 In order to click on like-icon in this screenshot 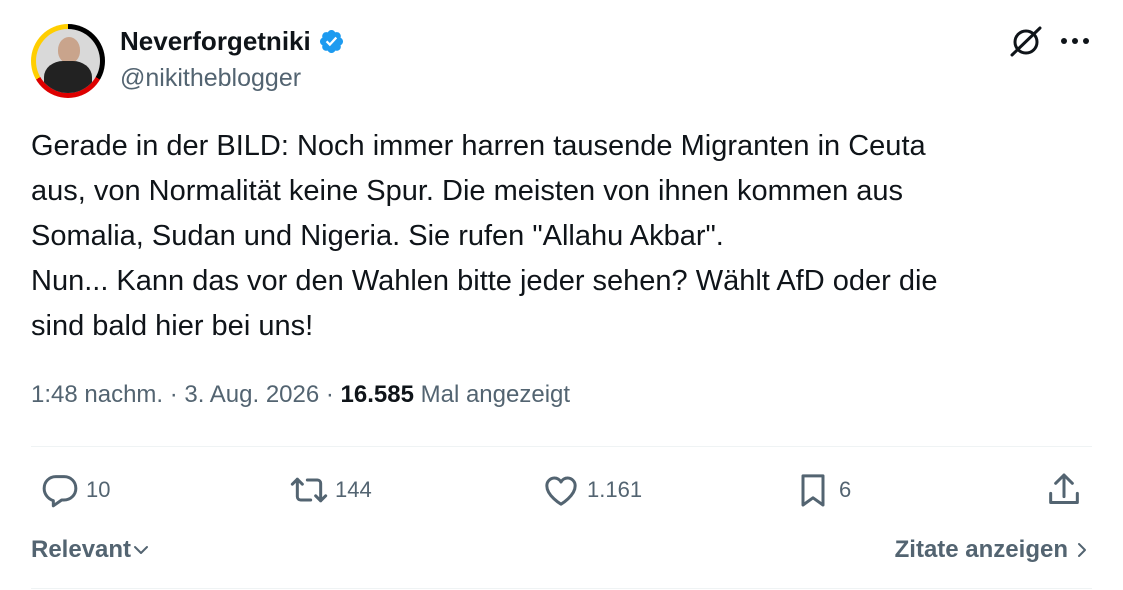, I will do `click(561, 491)`.